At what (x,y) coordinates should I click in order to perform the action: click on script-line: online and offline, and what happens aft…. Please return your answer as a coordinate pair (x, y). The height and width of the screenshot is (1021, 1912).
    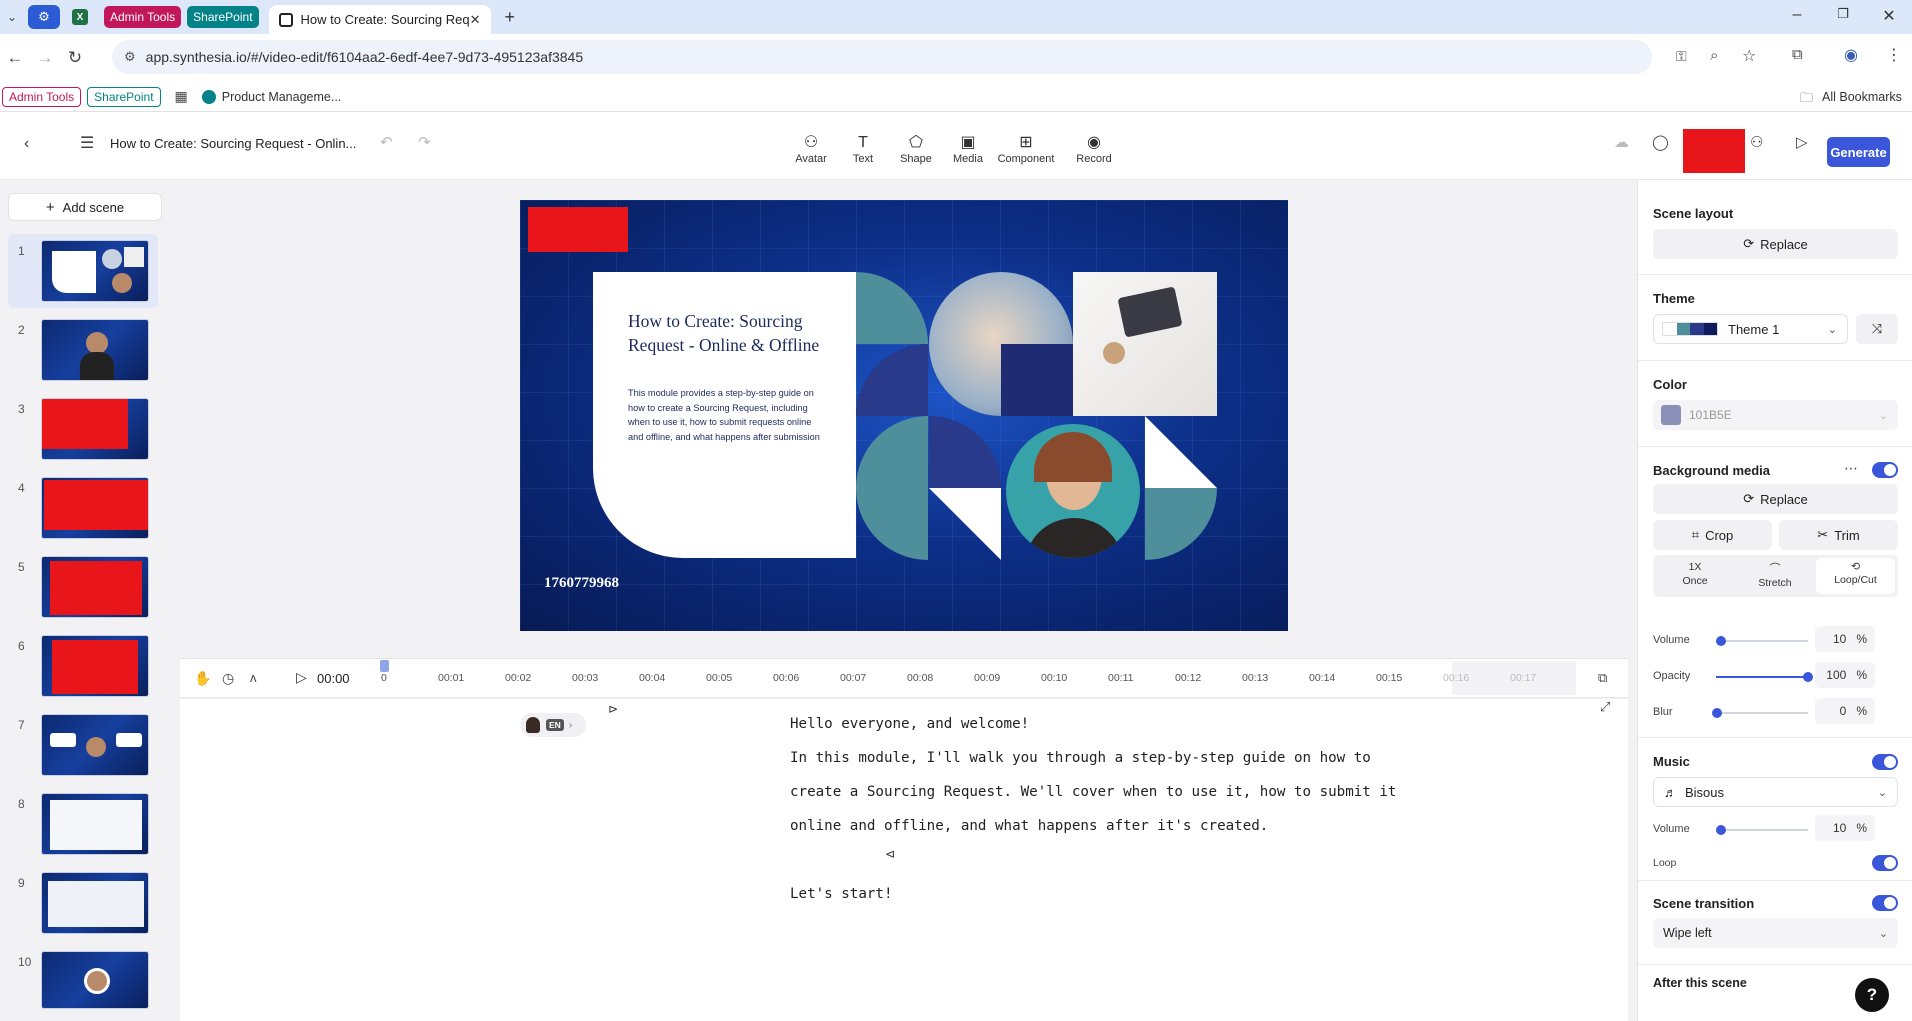
    Looking at the image, I should click on (1029, 826).